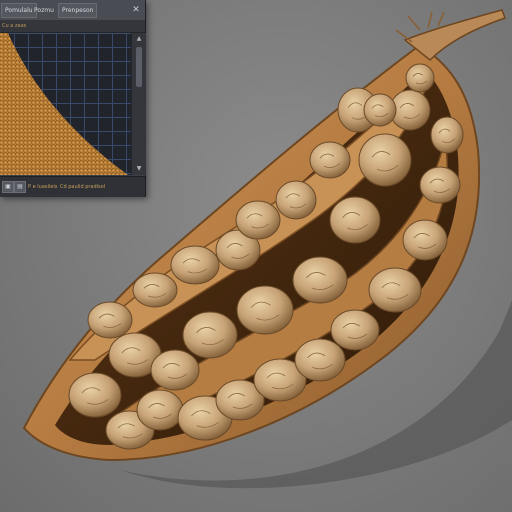 Image resolution: width=512 pixels, height=512 pixels. Describe the element at coordinates (139, 169) in the screenshot. I see `scroll-down-icon: ▼` at that location.